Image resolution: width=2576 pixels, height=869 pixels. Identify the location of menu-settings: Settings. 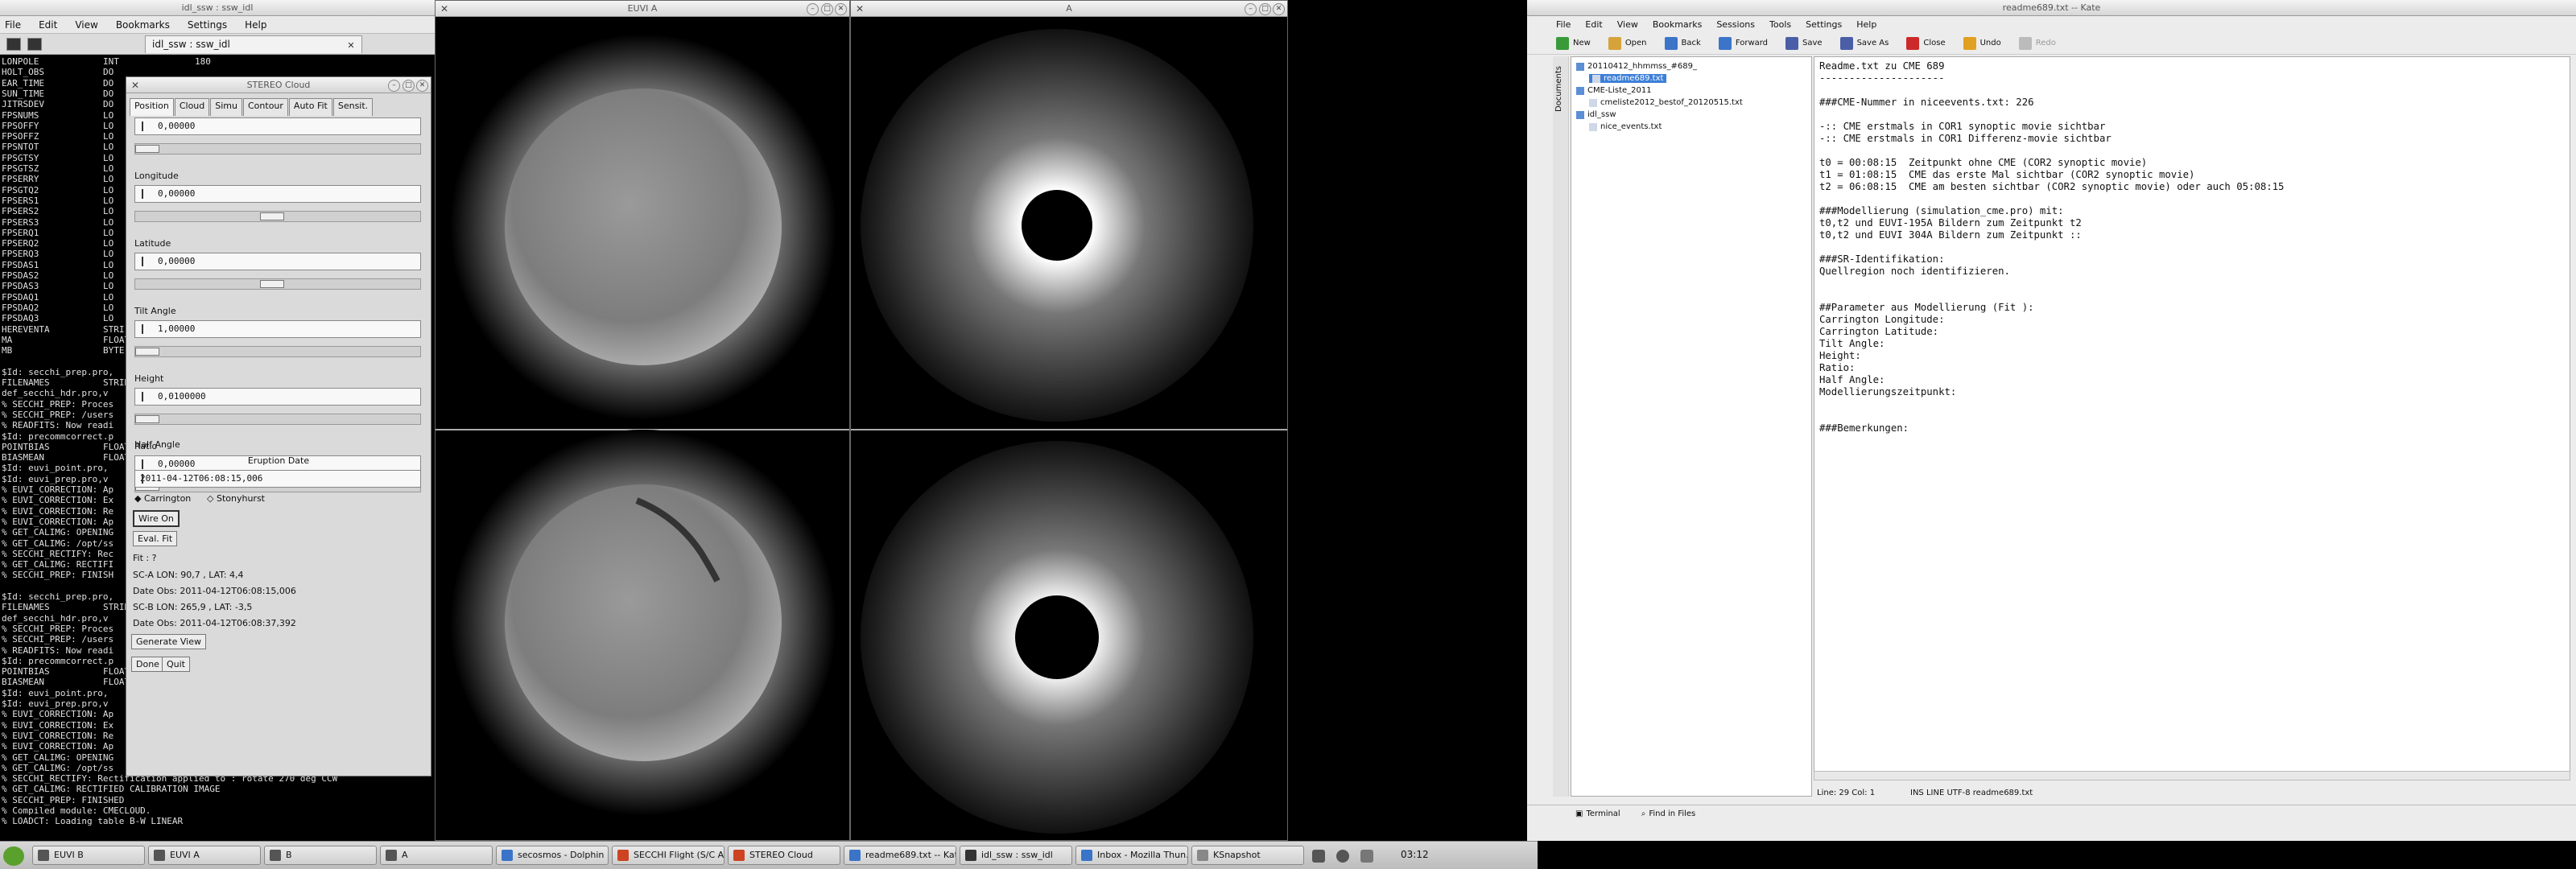
(207, 25).